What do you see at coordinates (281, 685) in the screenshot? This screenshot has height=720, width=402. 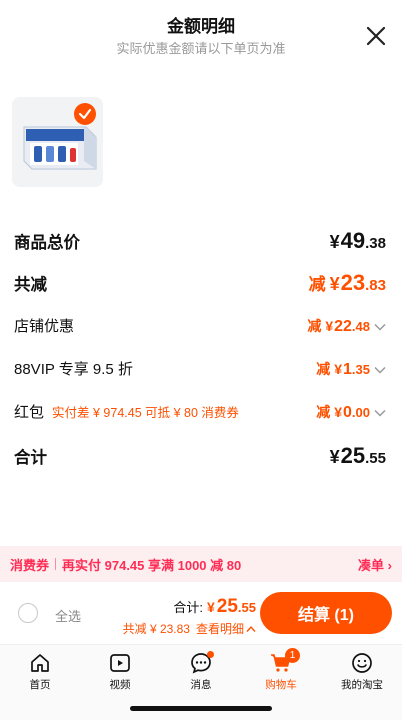 I see `tab-cart-label: 购物车` at bounding box center [281, 685].